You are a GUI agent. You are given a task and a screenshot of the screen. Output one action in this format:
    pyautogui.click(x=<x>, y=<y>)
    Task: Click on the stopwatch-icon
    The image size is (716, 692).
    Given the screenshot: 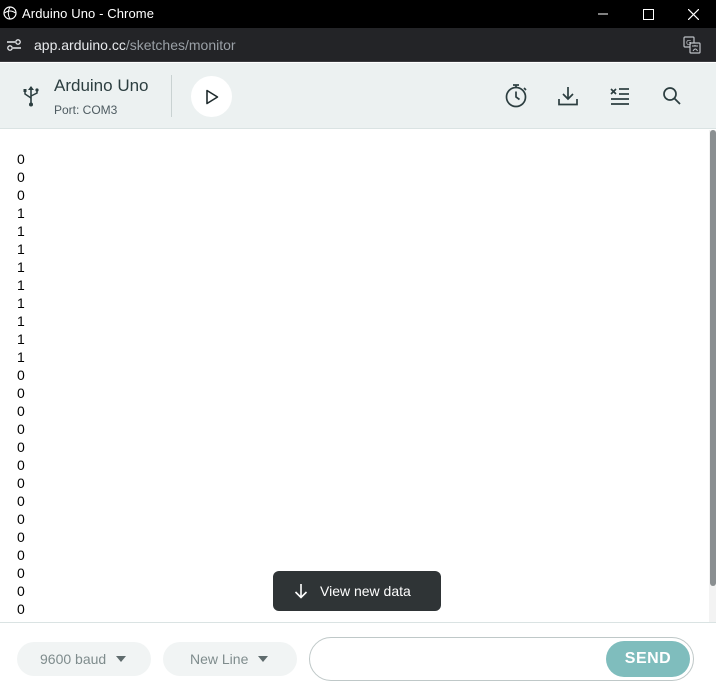 What is the action you would take?
    pyautogui.click(x=516, y=96)
    